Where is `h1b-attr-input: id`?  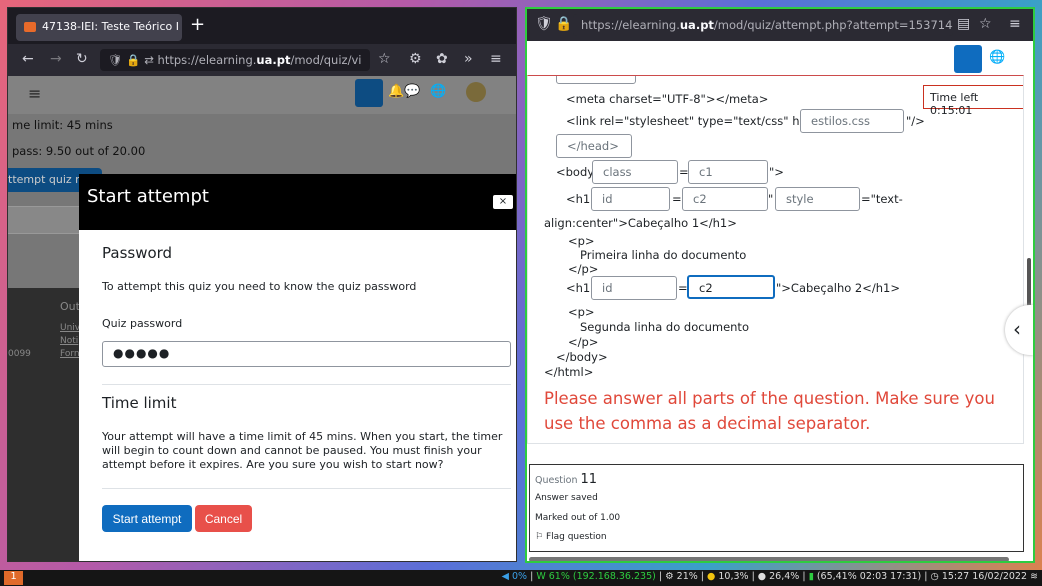
h1b-attr-input: id is located at coordinates (634, 288).